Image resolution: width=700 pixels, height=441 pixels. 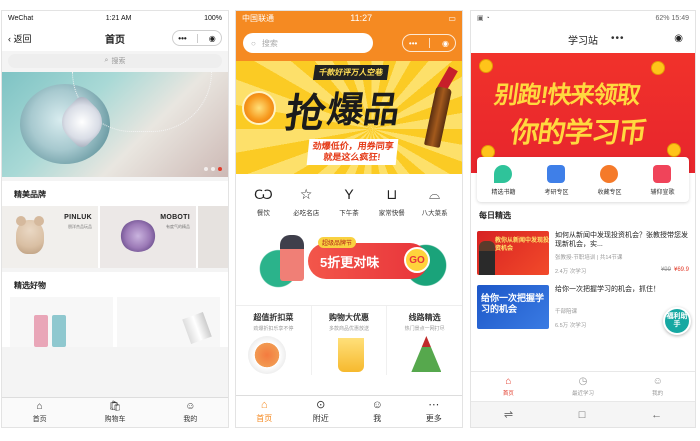 What do you see at coordinates (306, 201) in the screenshot?
I see `category-famous-shops: ☆ 必吃名店` at bounding box center [306, 201].